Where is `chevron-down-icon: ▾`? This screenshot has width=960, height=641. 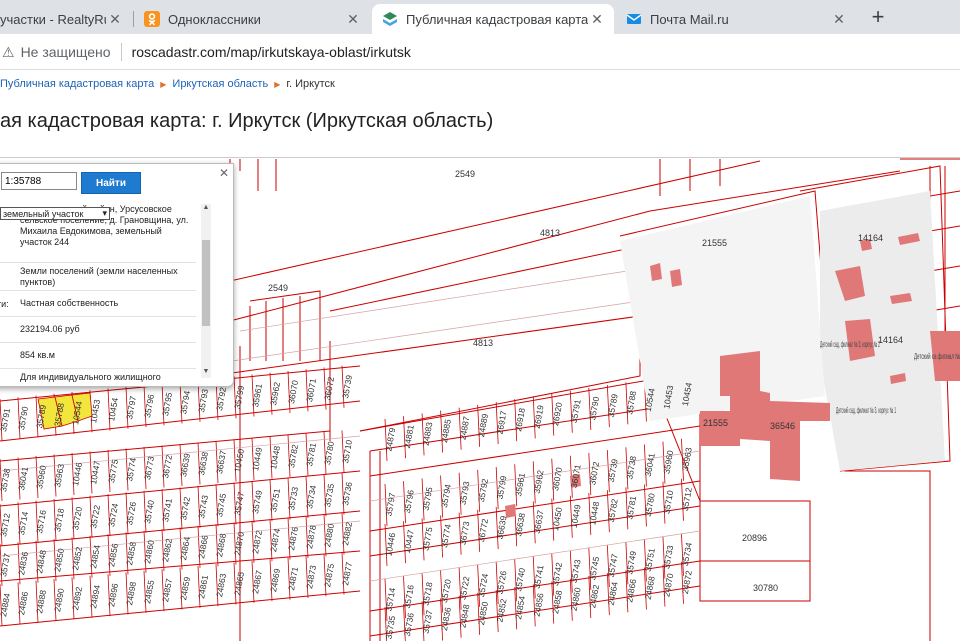 chevron-down-icon: ▾ is located at coordinates (104, 213).